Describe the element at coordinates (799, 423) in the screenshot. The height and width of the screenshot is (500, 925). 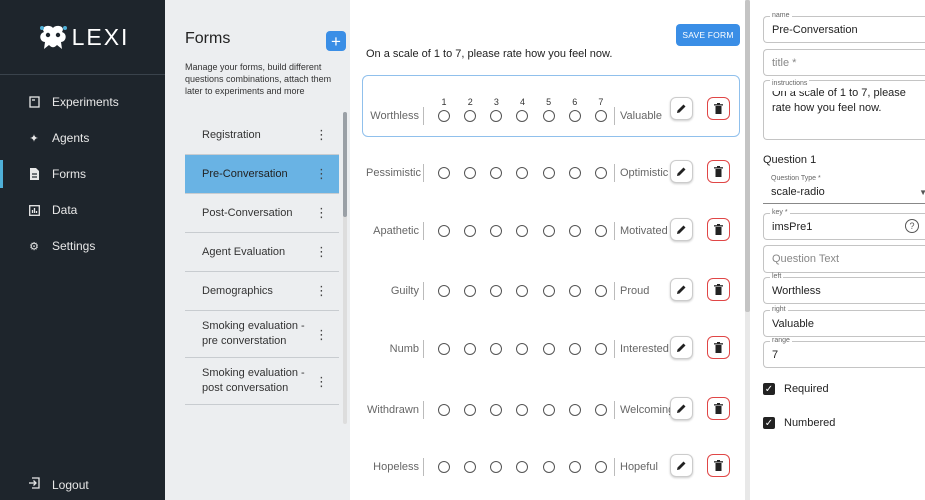
I see `numbered-checkbox-row: ✓ Numbered` at that location.